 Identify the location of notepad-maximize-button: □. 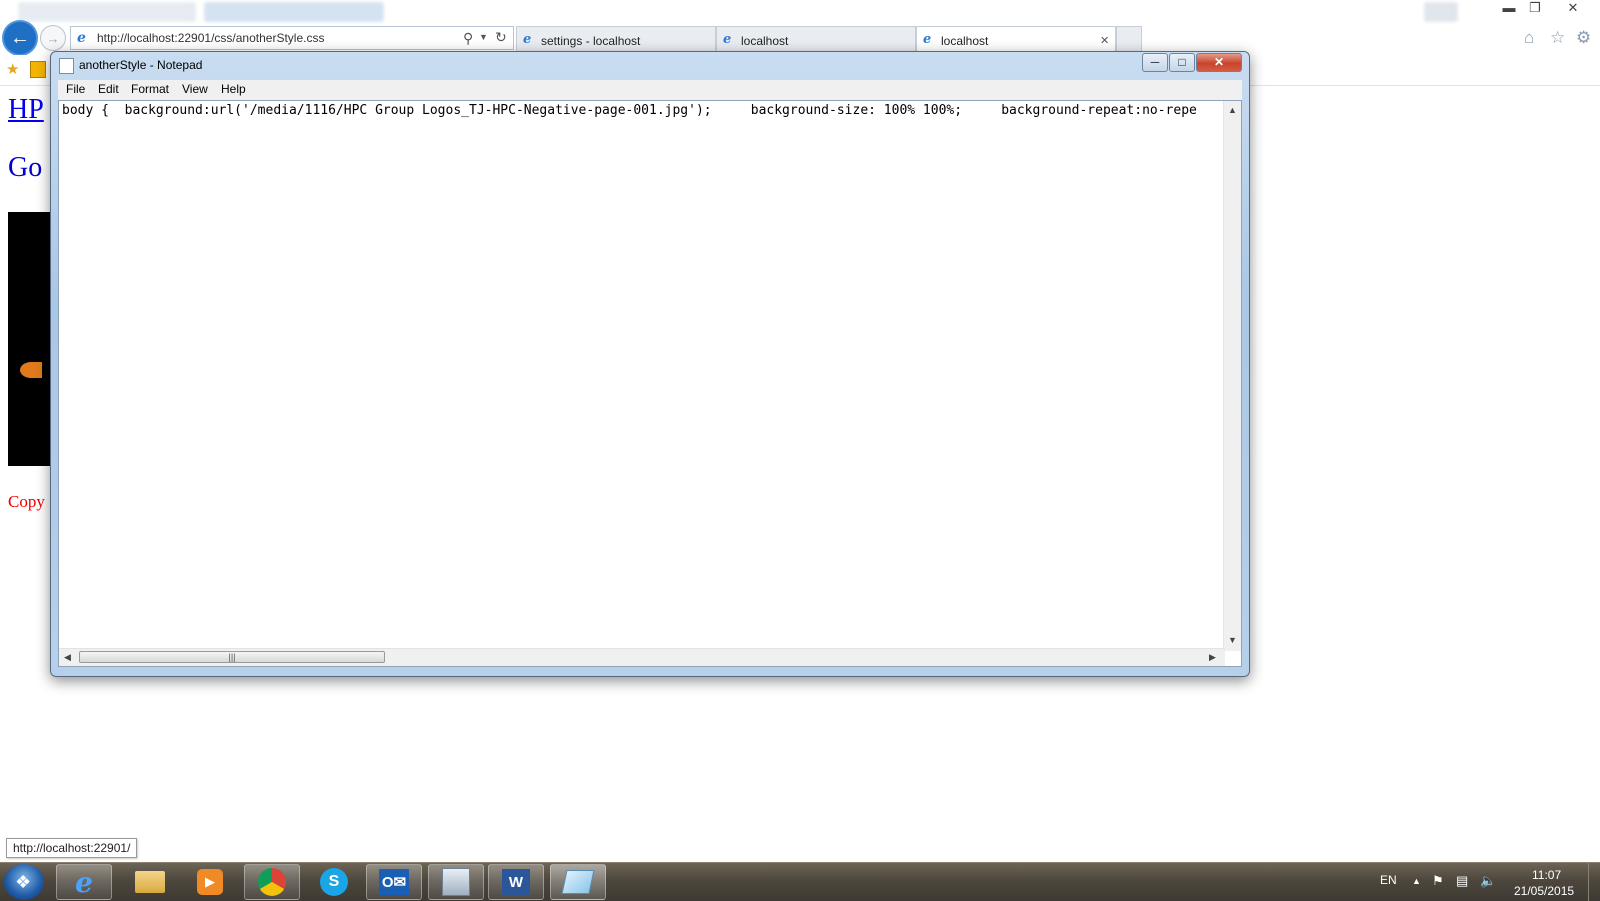
(1182, 62).